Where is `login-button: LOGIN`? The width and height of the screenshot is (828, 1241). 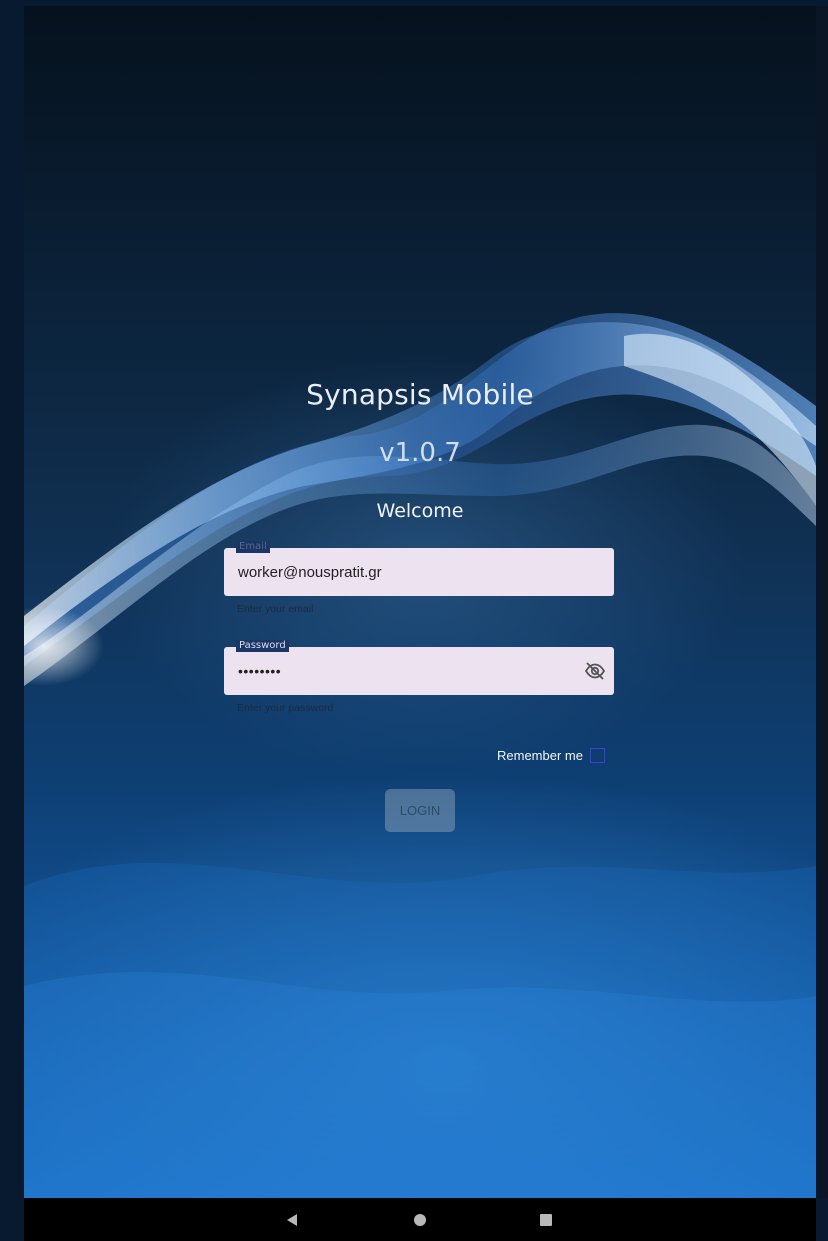 login-button: LOGIN is located at coordinates (420, 810).